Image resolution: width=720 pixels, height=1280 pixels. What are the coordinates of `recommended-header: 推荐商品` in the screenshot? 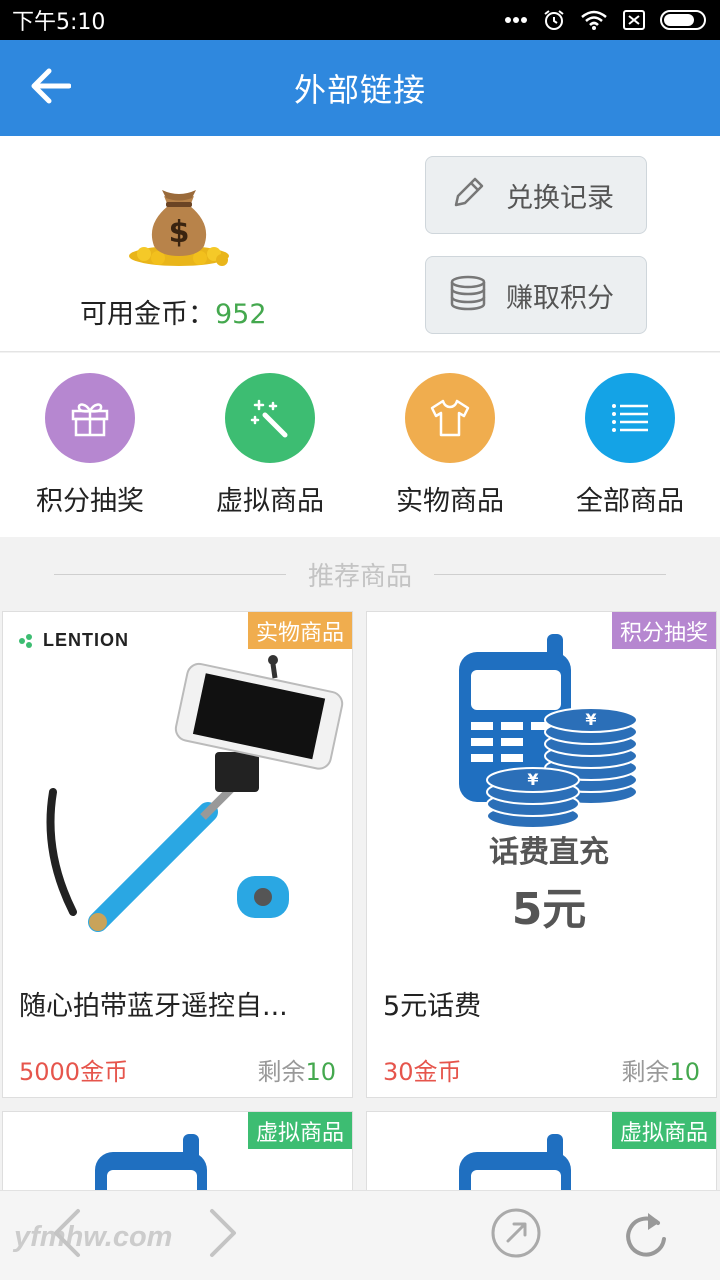 It's located at (360, 574).